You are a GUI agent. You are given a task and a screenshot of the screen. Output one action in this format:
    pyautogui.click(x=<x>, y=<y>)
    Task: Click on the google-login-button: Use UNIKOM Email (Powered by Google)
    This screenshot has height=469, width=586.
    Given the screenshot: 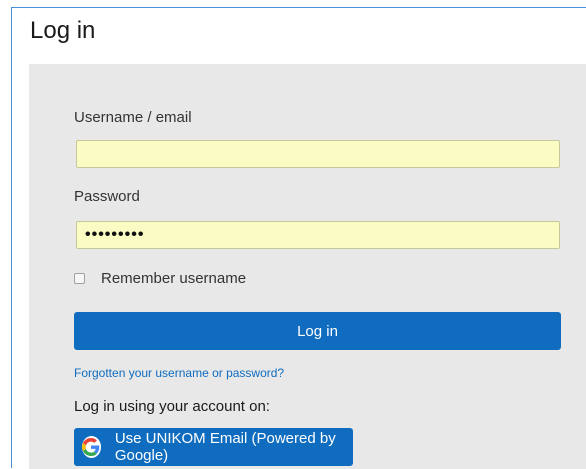 What is the action you would take?
    pyautogui.click(x=213, y=447)
    